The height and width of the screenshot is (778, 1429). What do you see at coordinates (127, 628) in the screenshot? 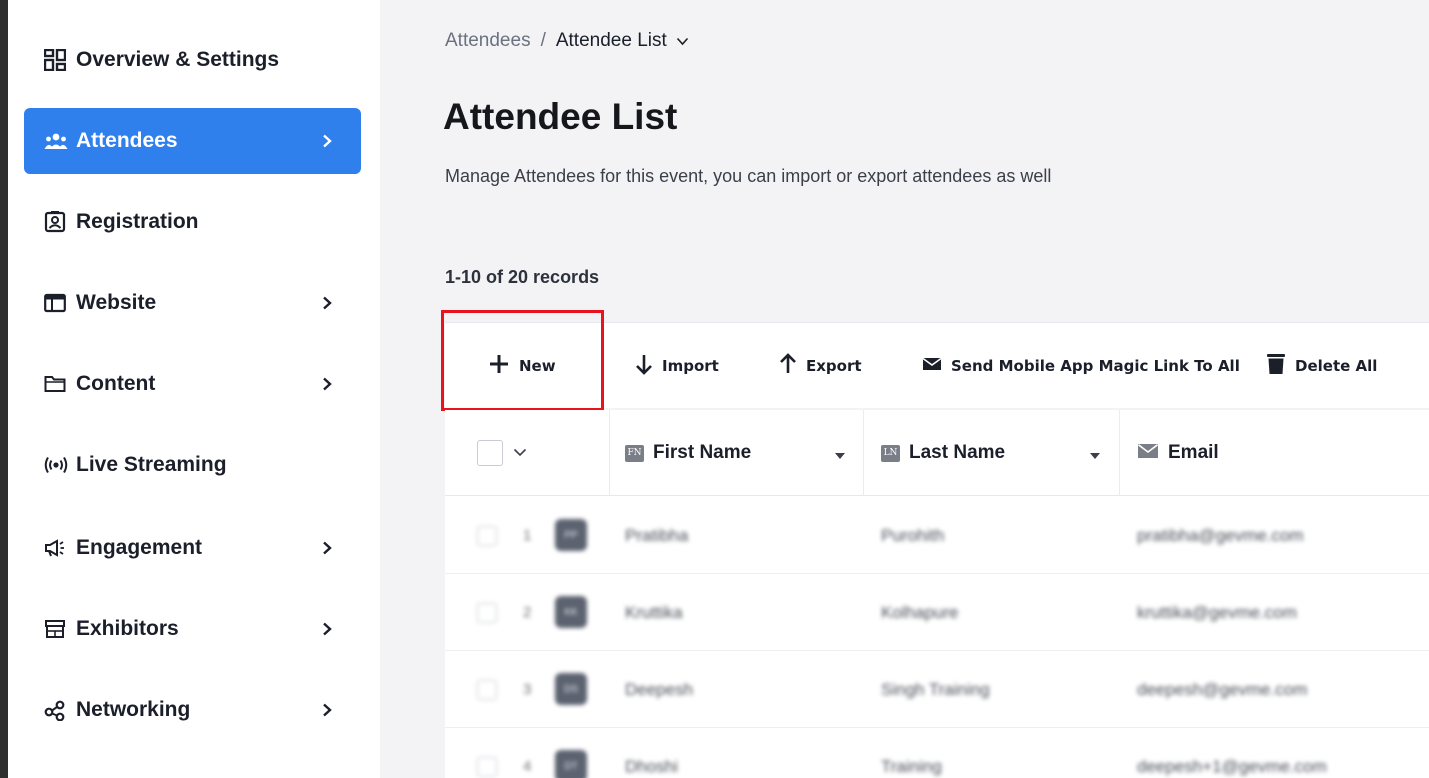
I see `sidebar-item-label: Exhibitors` at bounding box center [127, 628].